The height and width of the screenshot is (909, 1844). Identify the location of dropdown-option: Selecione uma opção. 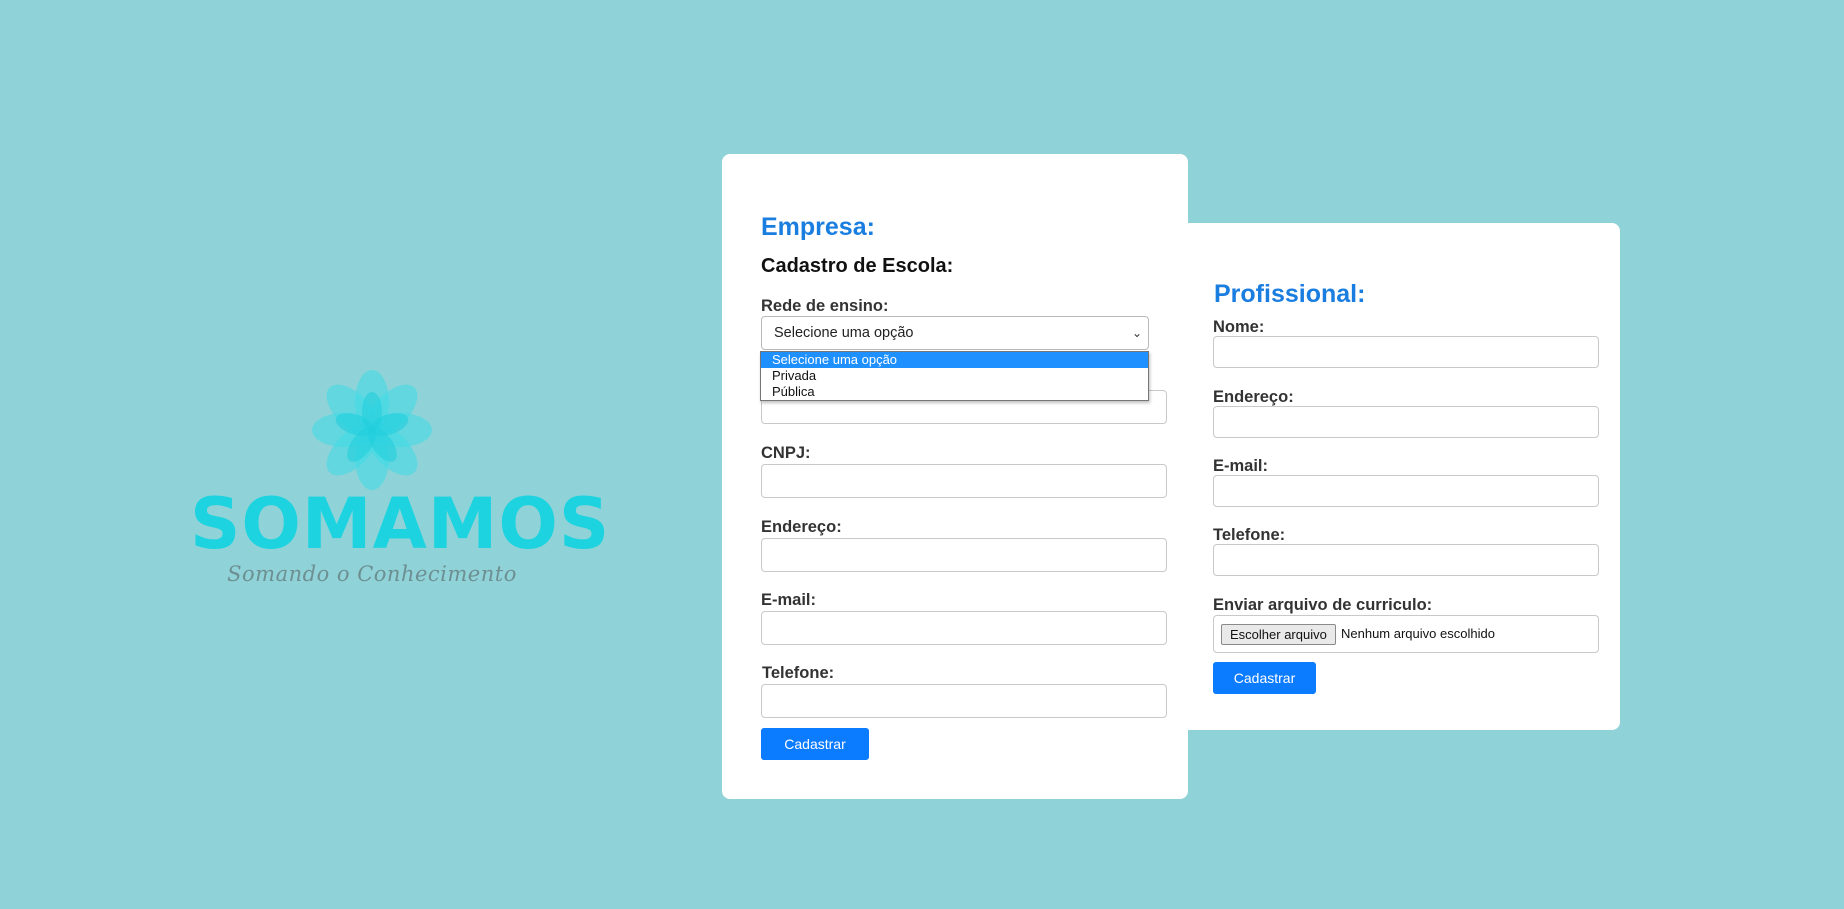
(954, 360).